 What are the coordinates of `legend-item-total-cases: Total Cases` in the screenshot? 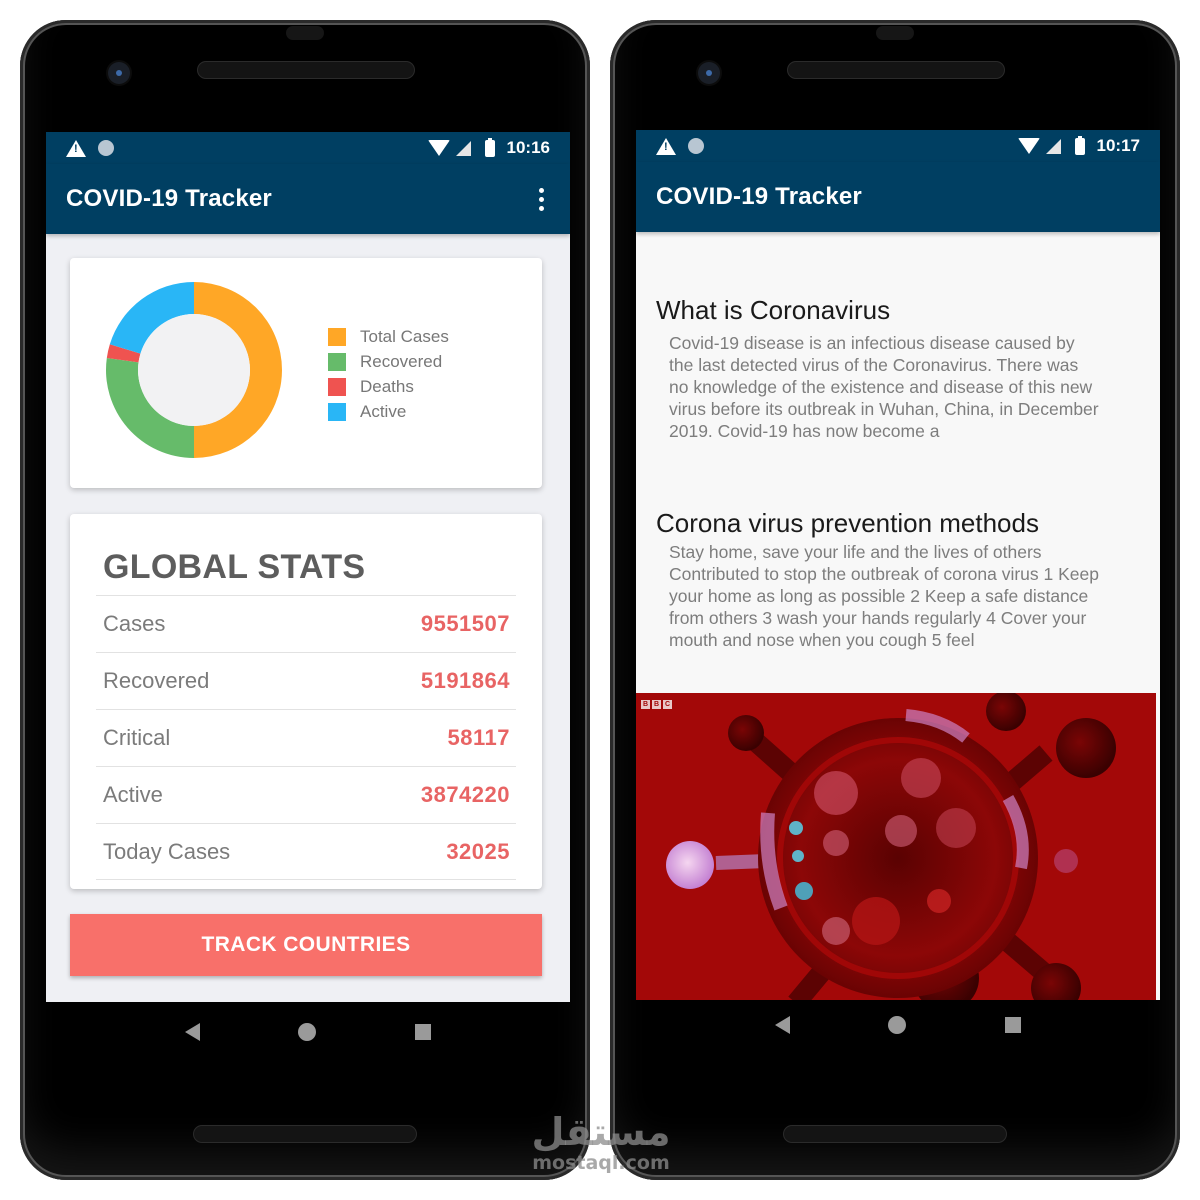 It's located at (388, 336).